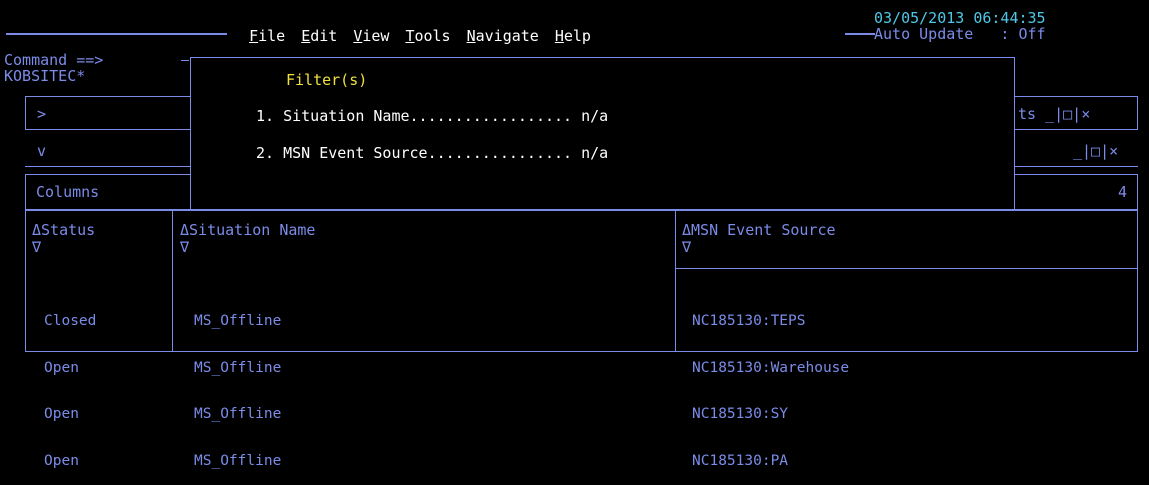  Describe the element at coordinates (1076, 166) in the screenshot. I see `right-panel2-bottom-rule` at that location.